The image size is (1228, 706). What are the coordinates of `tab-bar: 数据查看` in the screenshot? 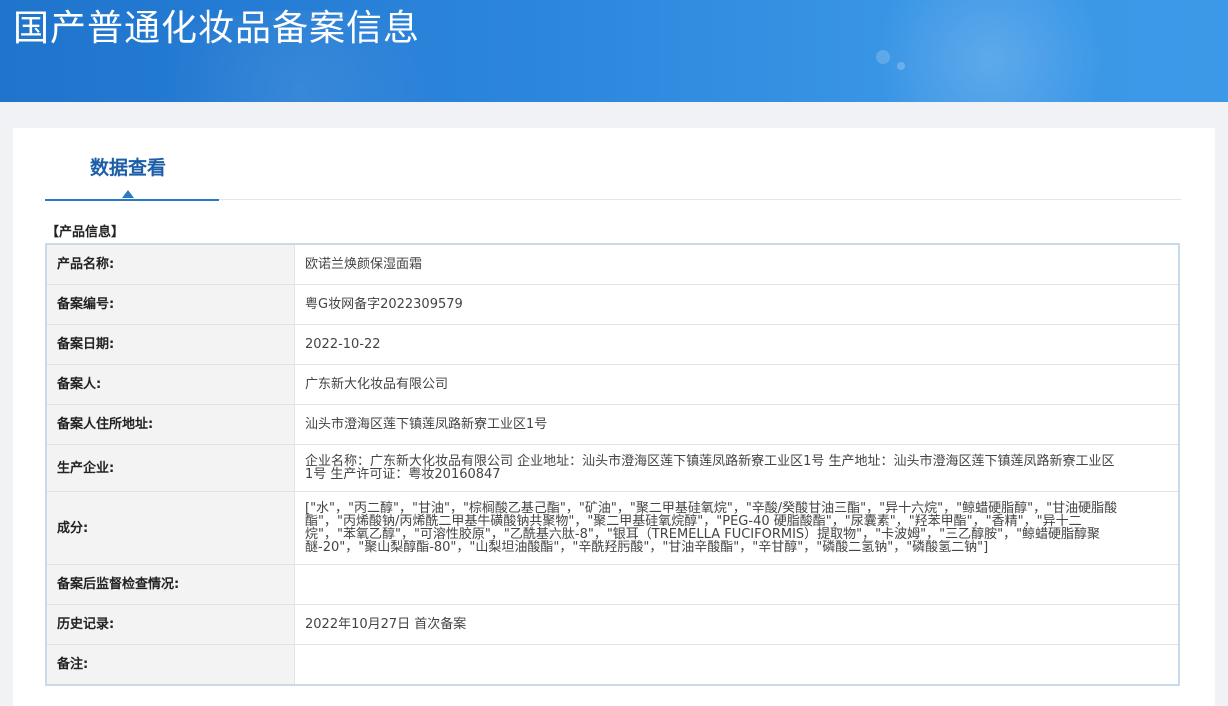 It's located at (613, 164).